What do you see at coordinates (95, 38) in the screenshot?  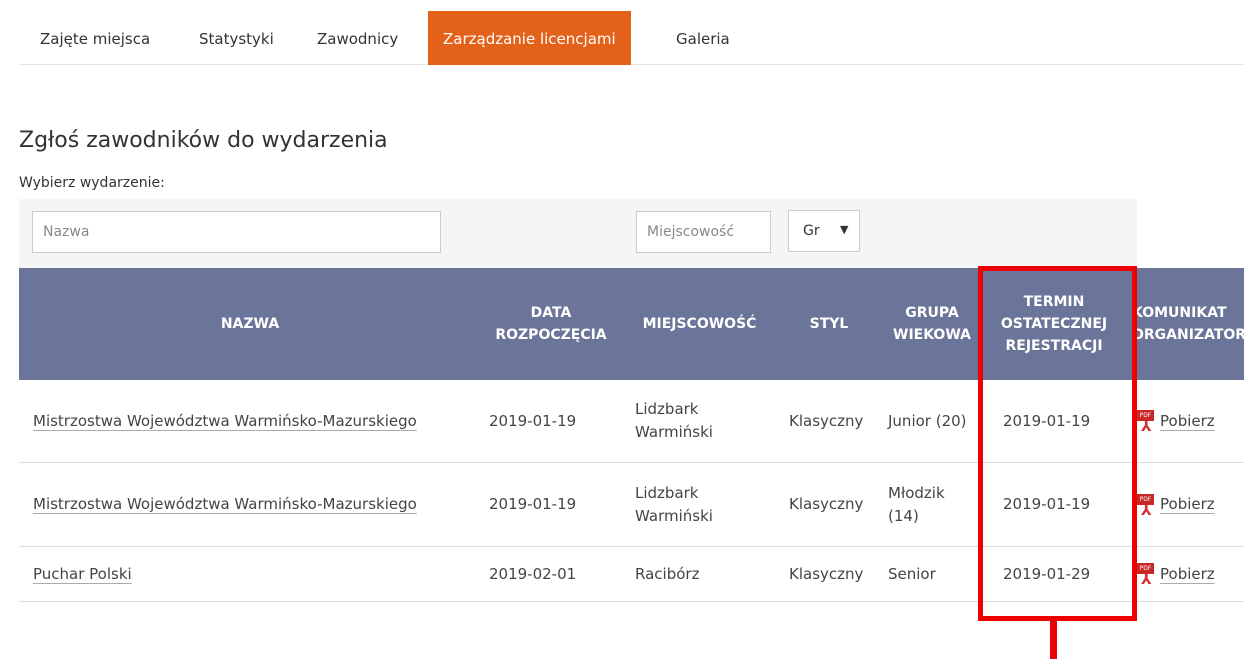 I see `tab-zajete-miejsca: Zajęte miejsca` at bounding box center [95, 38].